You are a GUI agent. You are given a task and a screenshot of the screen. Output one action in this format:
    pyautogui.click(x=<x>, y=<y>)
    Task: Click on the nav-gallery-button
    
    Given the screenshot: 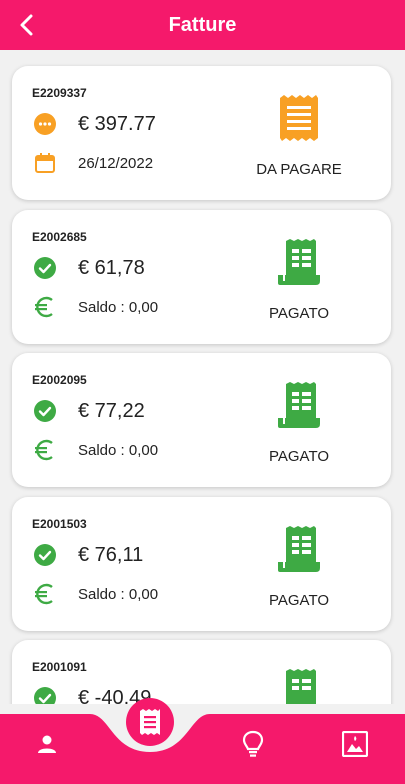 What is the action you would take?
    pyautogui.click(x=355, y=744)
    